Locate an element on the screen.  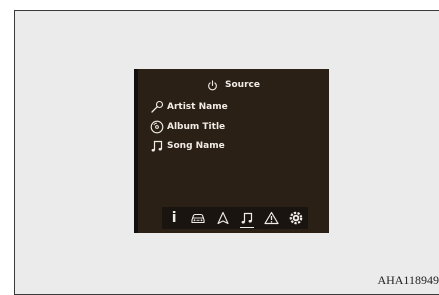
navigation-icon is located at coordinates (223, 218).